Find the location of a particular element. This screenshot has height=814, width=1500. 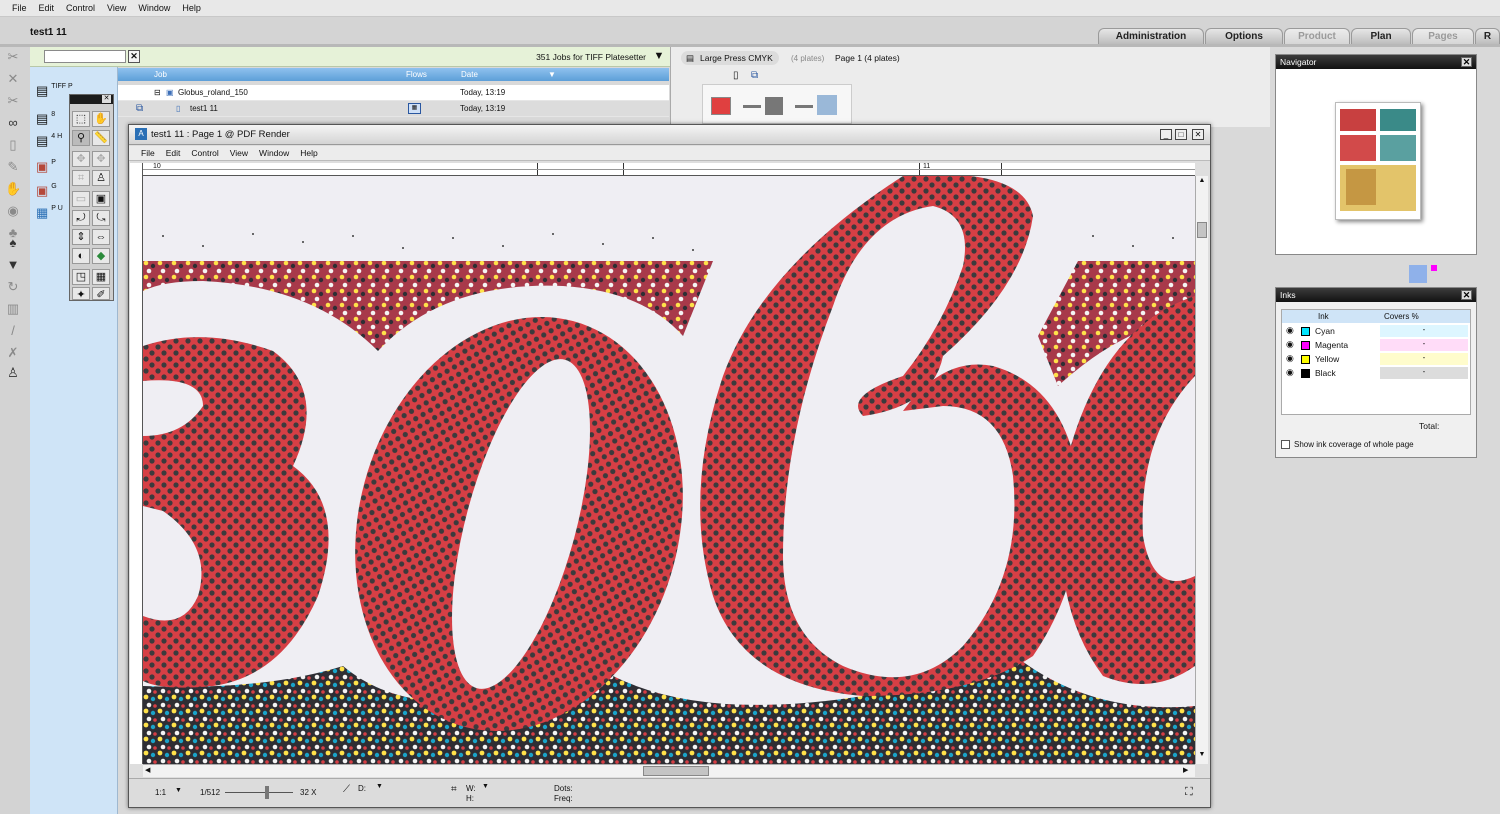

move-tool-icon: ✥ is located at coordinates (81, 159).